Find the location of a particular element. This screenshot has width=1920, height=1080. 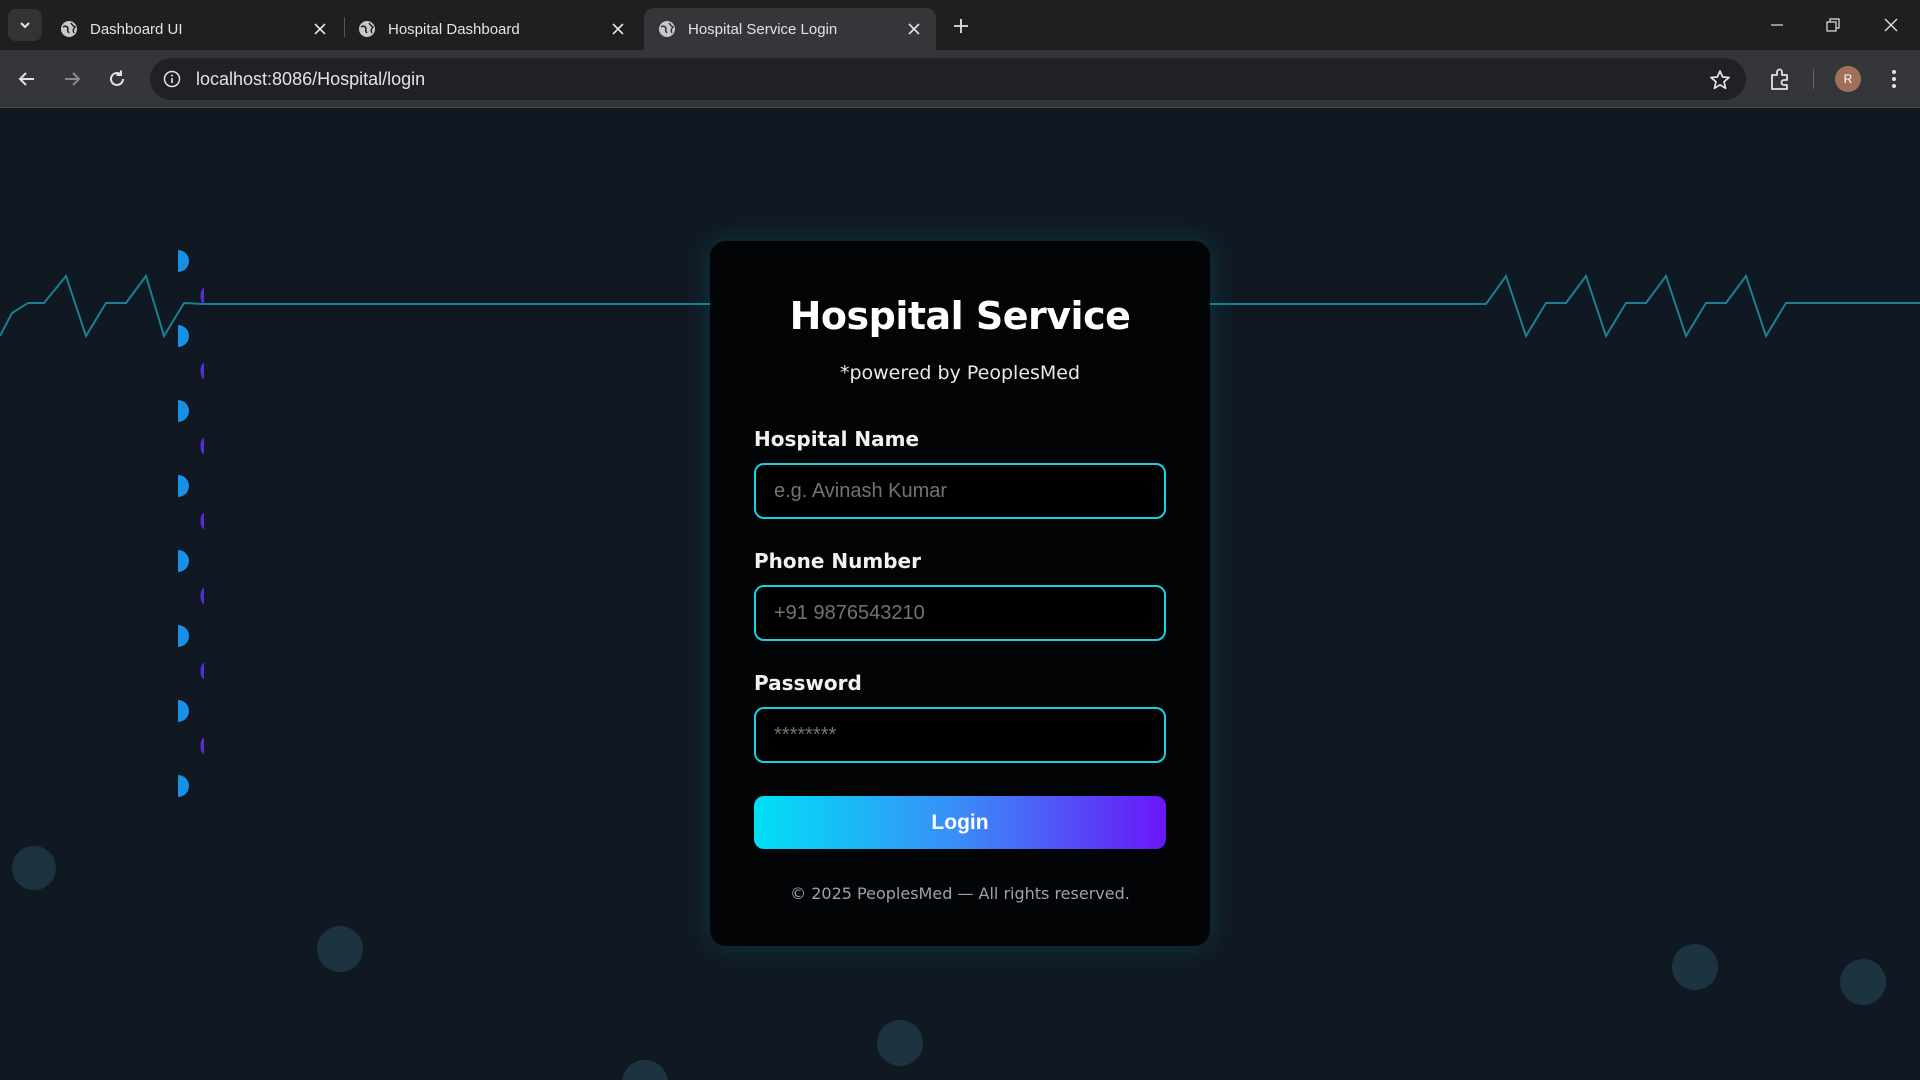

restore-icon is located at coordinates (1833, 25).